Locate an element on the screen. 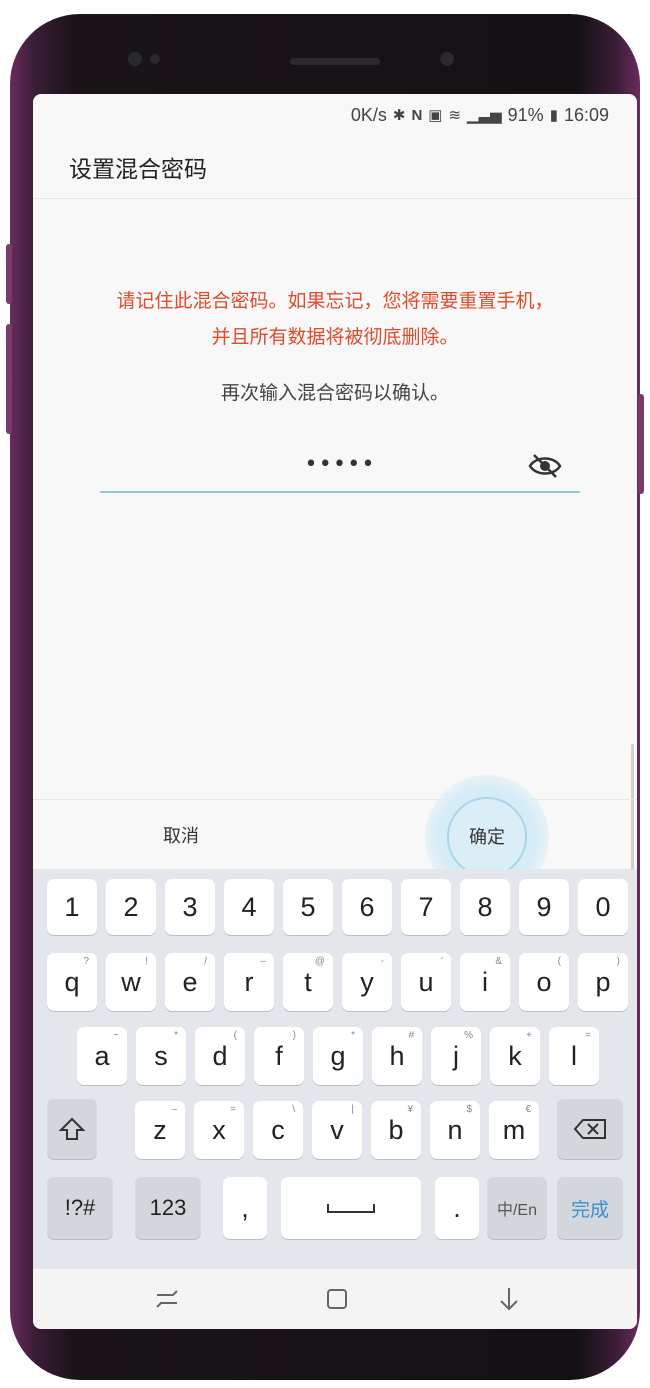  key-label: x is located at coordinates (219, 1129).